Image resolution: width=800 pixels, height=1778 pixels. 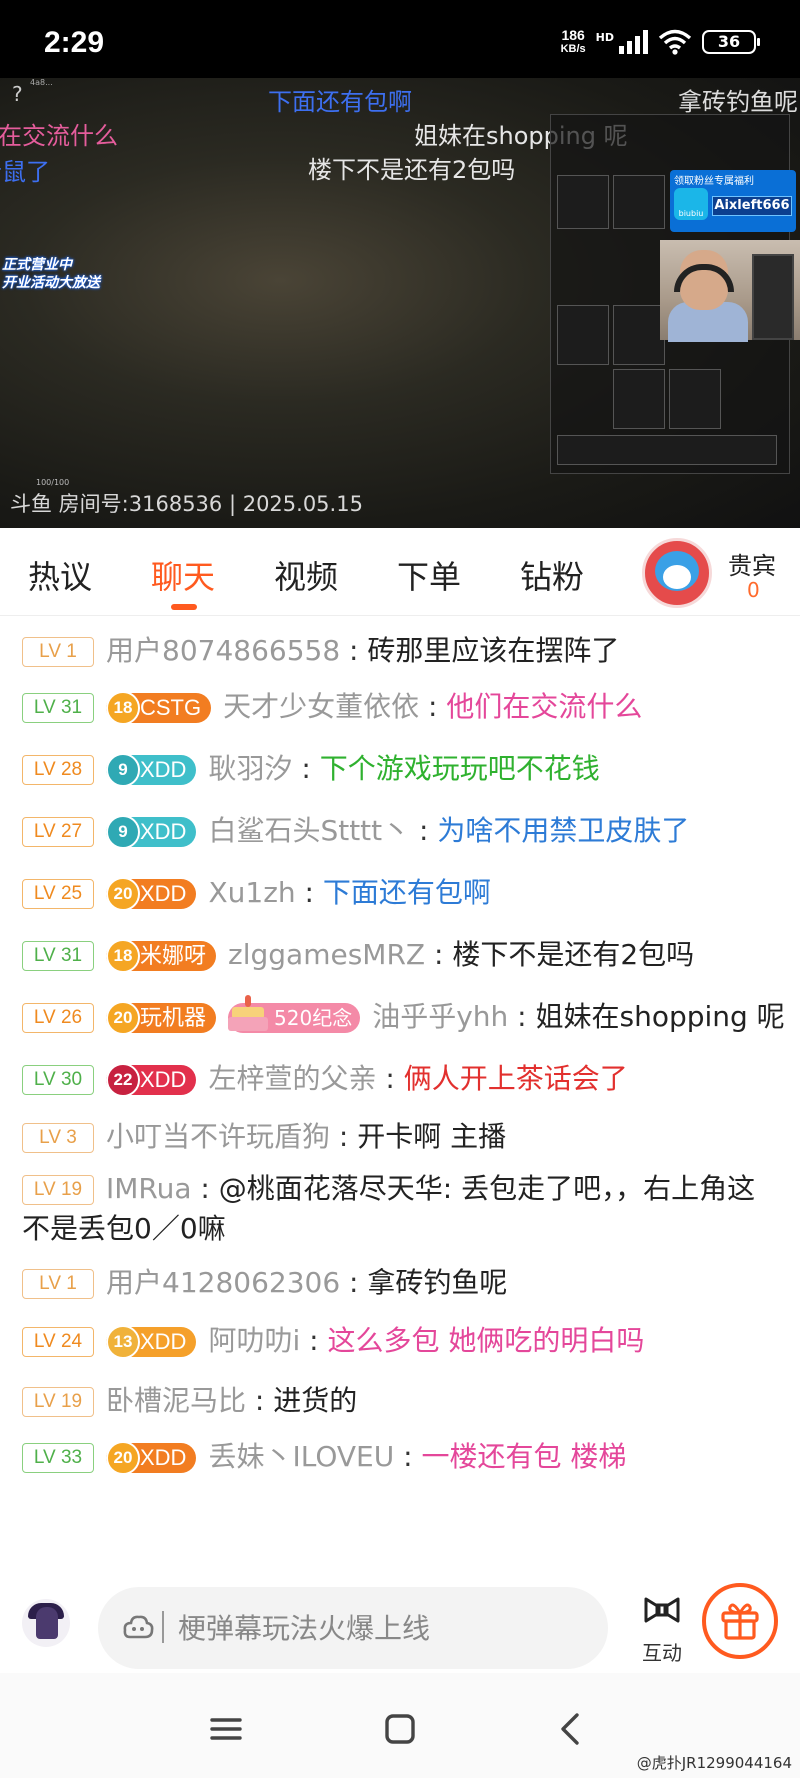 What do you see at coordinates (46, 1623) in the screenshot?
I see `user-avatar` at bounding box center [46, 1623].